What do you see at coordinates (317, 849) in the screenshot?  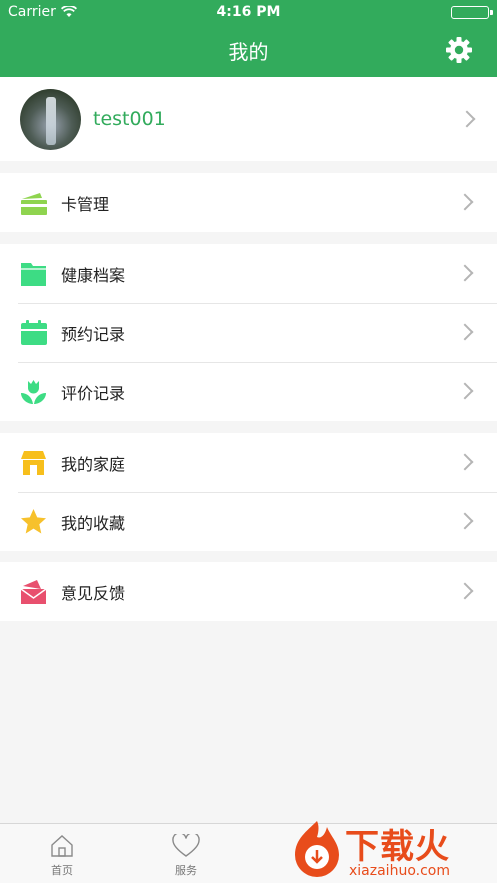 I see `flame-logo-icon` at bounding box center [317, 849].